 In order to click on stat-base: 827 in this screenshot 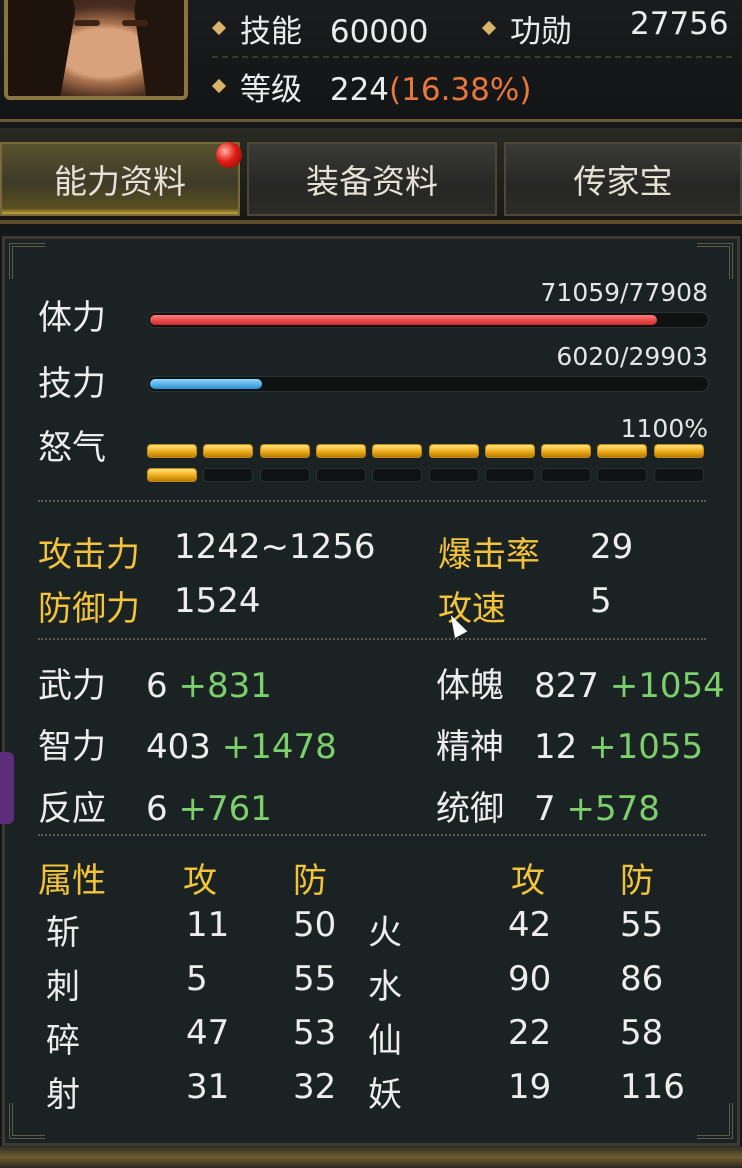, I will do `click(566, 686)`.